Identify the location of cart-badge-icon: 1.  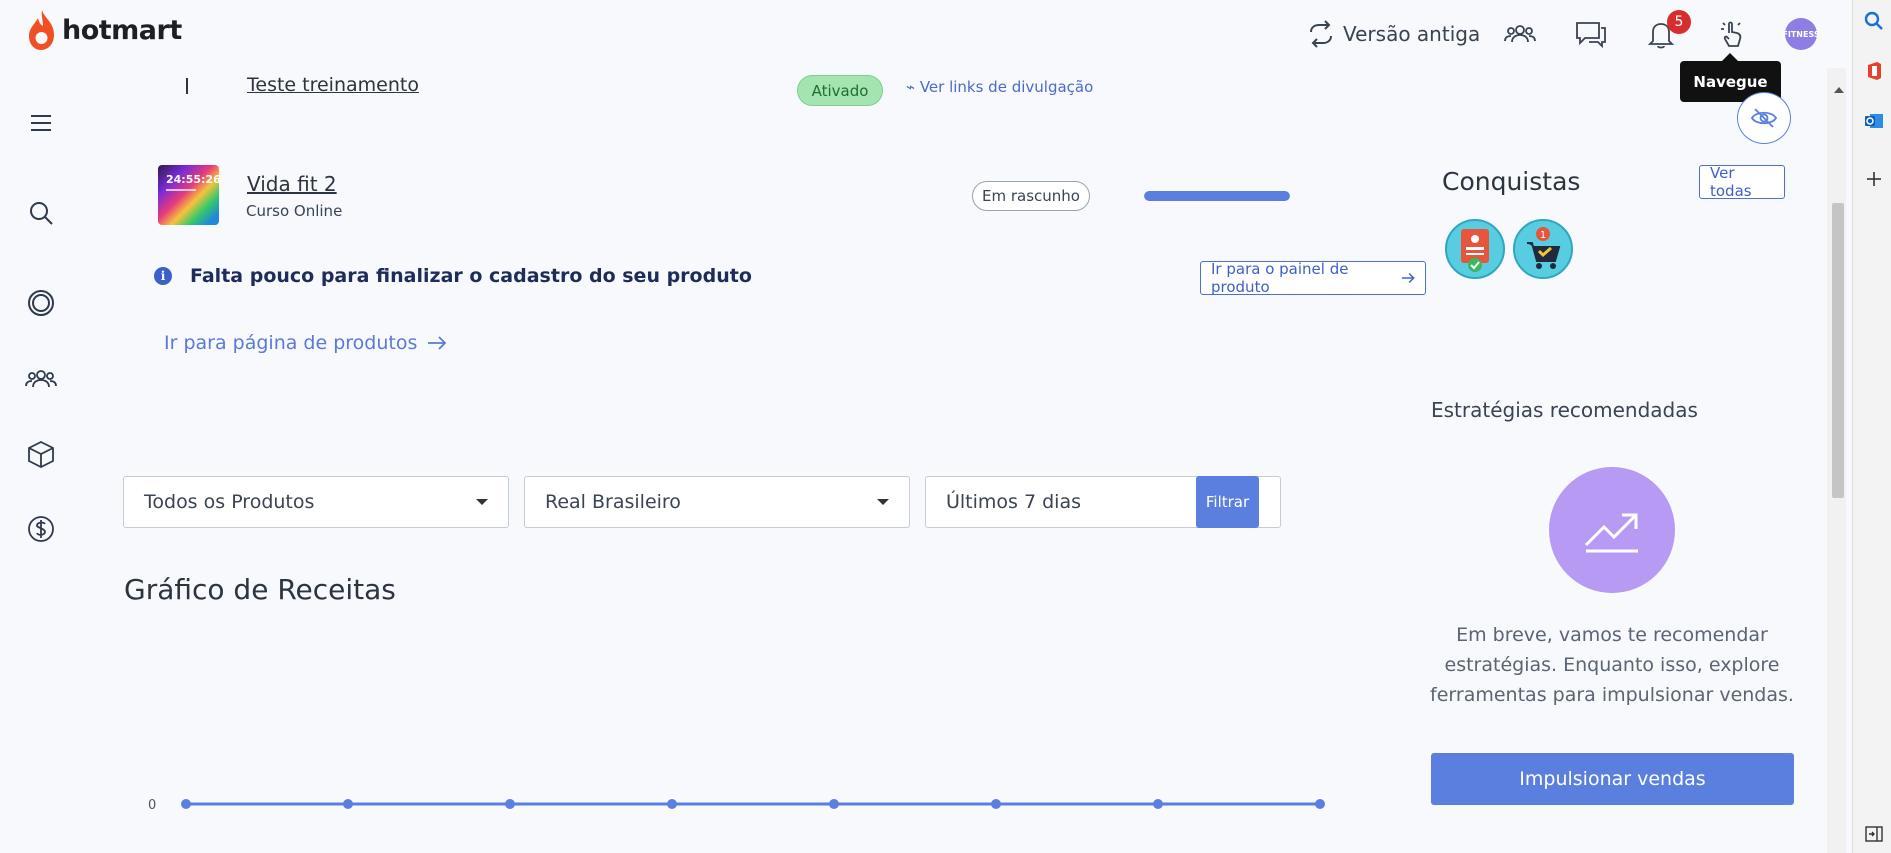
(1544, 248).